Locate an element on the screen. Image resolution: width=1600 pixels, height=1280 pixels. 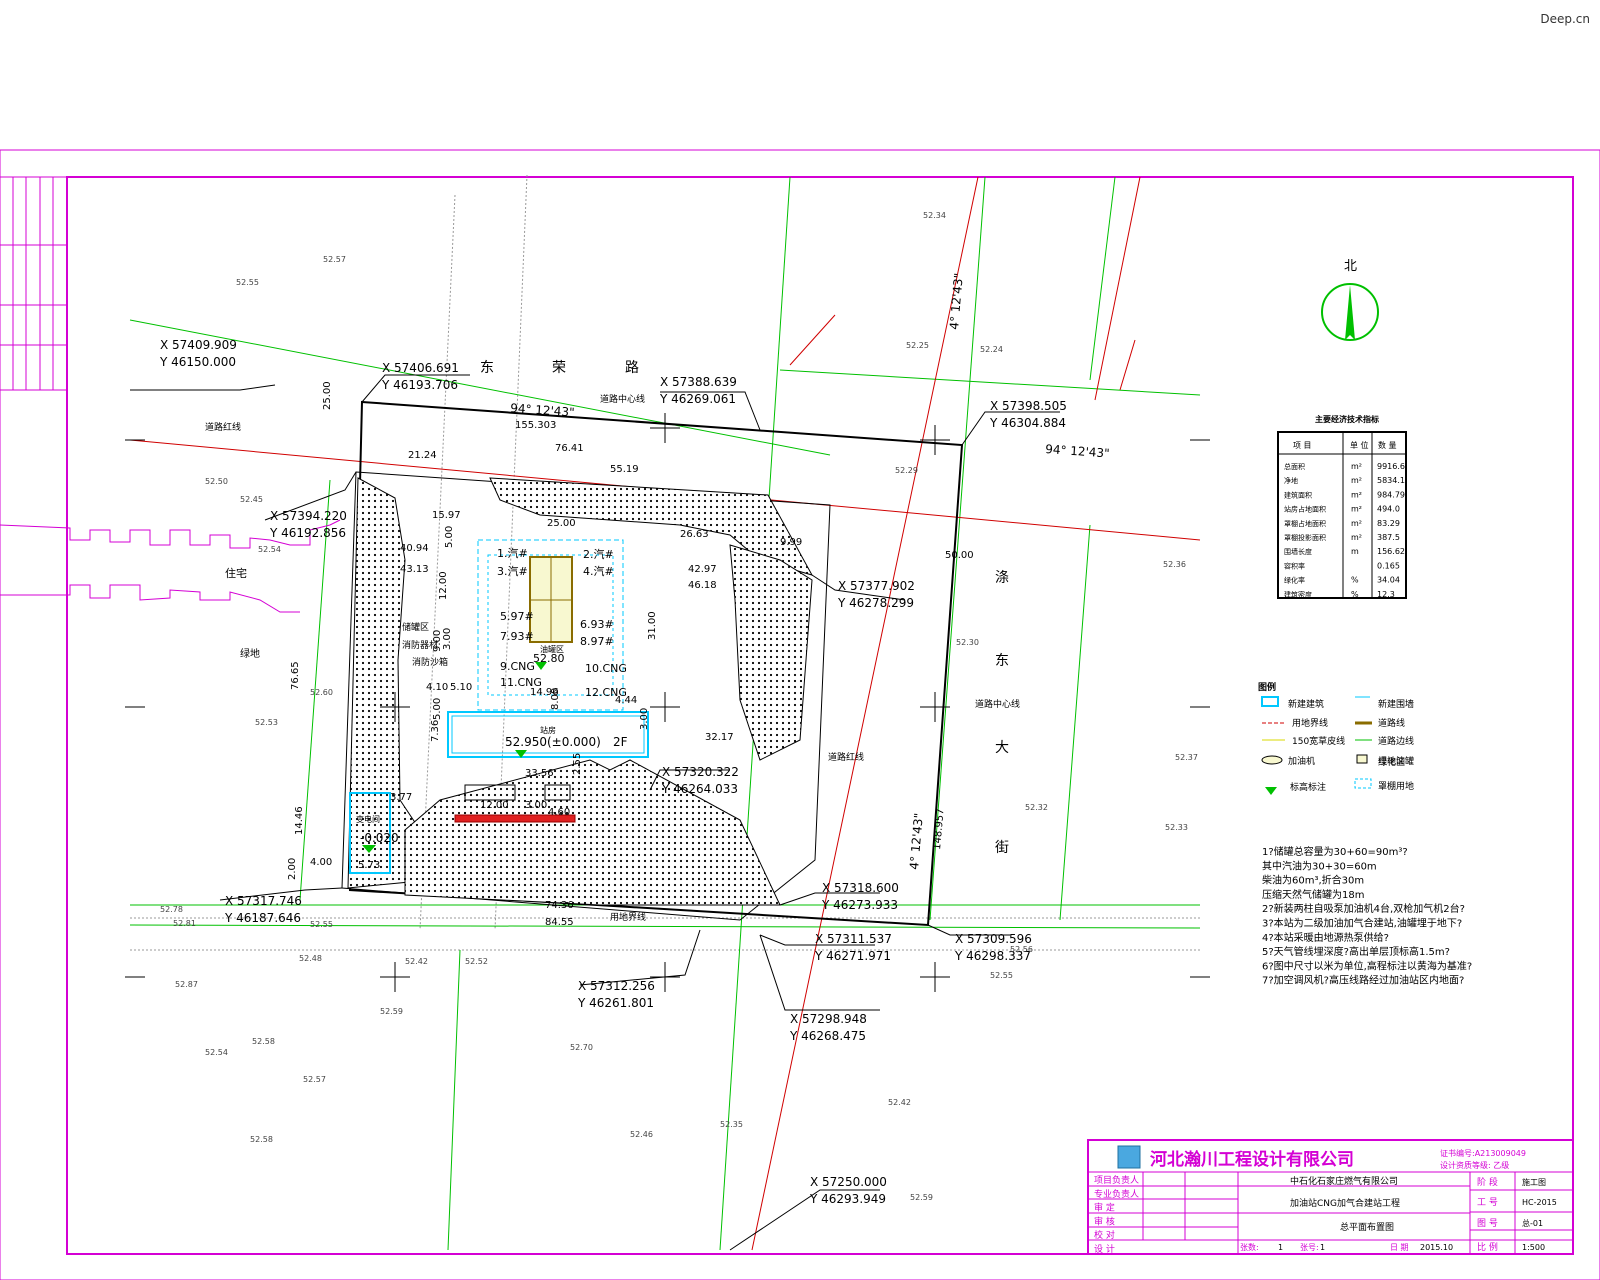
dimension-label: 5.73 is located at coordinates (369, 865).